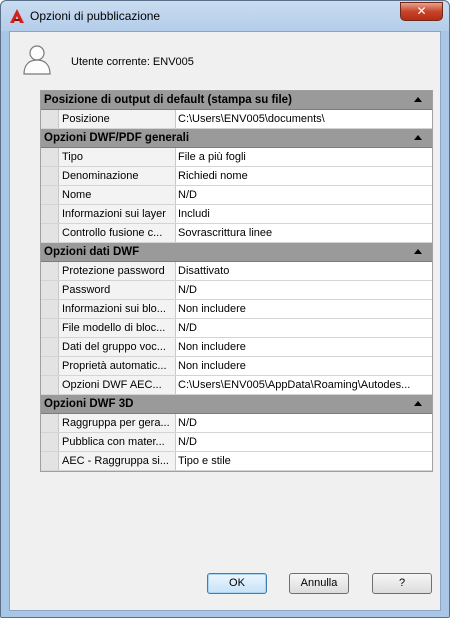  I want to click on property-value: Includi, so click(304, 214).